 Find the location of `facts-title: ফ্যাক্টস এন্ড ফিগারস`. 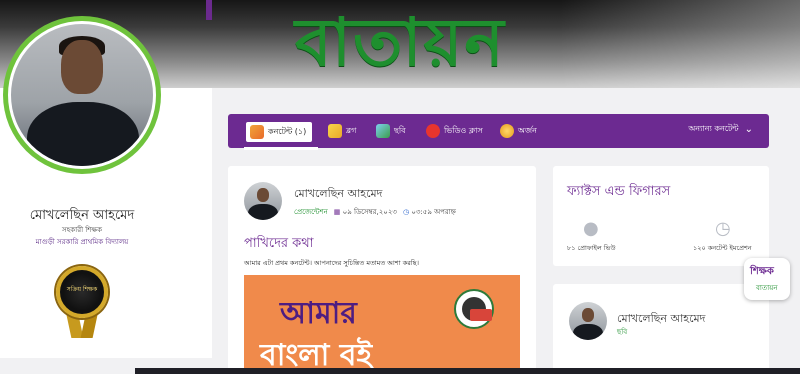

facts-title: ফ্যাক্টস এন্ড ফিগারস is located at coordinates (619, 191).